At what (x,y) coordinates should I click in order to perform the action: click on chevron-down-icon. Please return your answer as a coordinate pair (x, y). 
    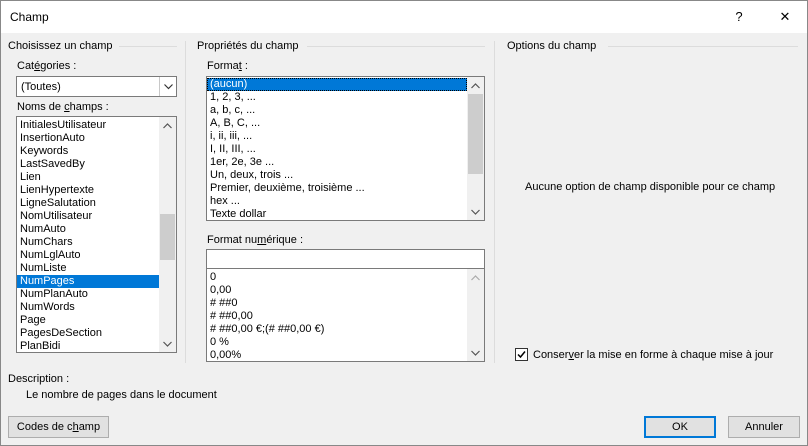
    Looking at the image, I should click on (167, 86).